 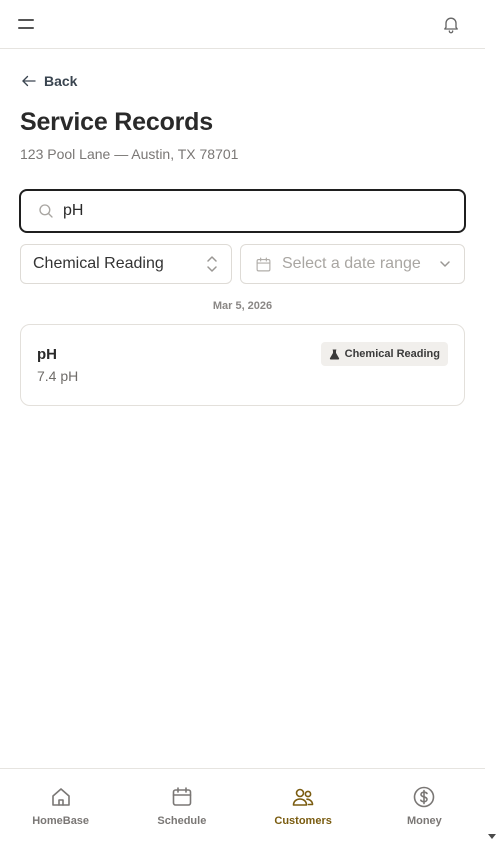 I want to click on dollar-circle-icon, so click(x=424, y=797).